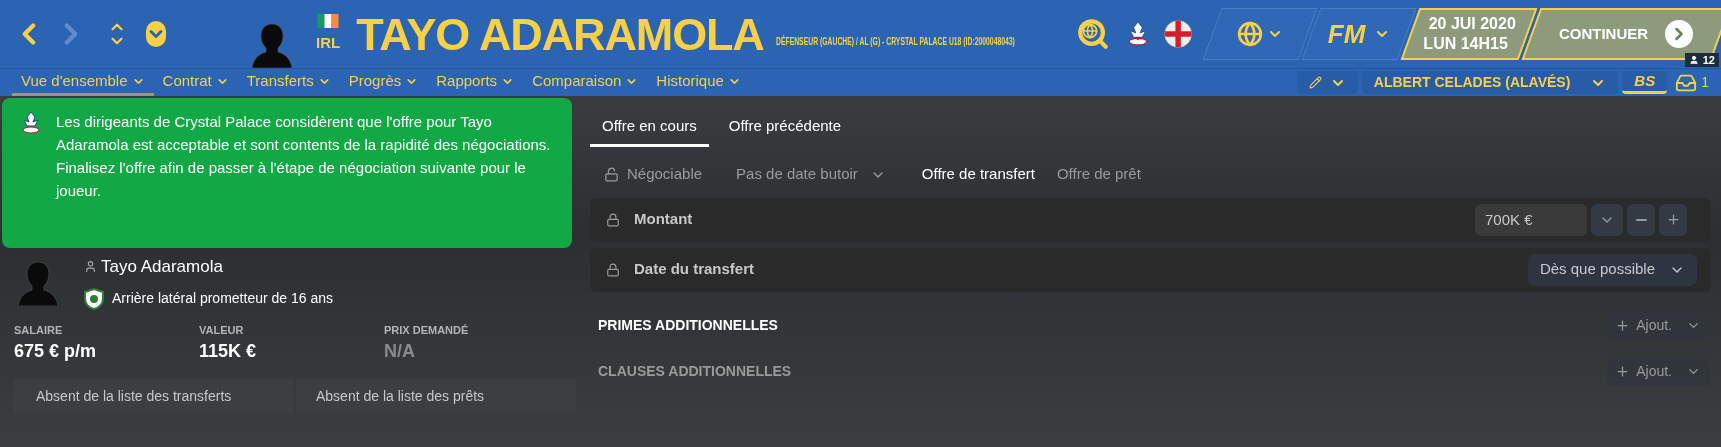 Image resolution: width=1721 pixels, height=447 pixels. I want to click on game-time: LUN 14H15, so click(1465, 44).